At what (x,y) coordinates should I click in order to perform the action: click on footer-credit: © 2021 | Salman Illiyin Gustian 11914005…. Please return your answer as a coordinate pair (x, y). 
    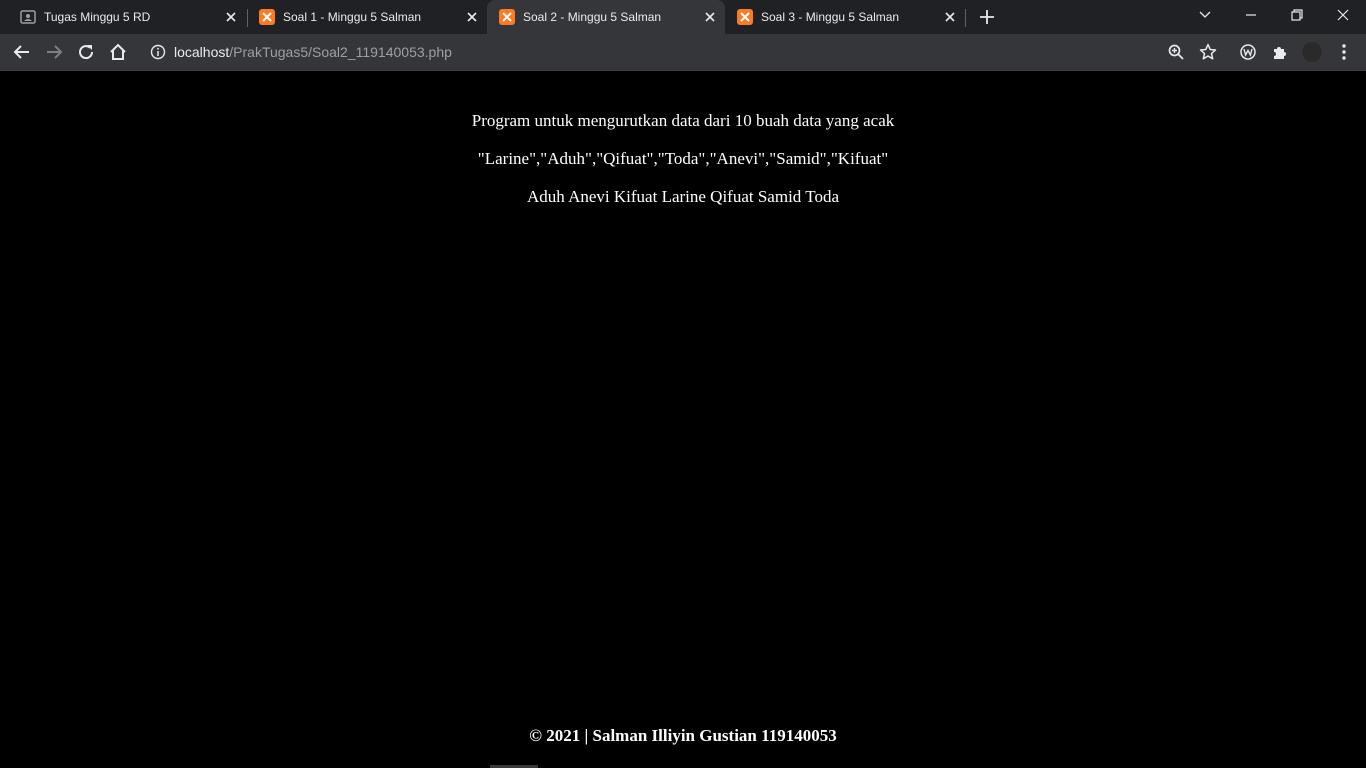
    Looking at the image, I should click on (683, 735).